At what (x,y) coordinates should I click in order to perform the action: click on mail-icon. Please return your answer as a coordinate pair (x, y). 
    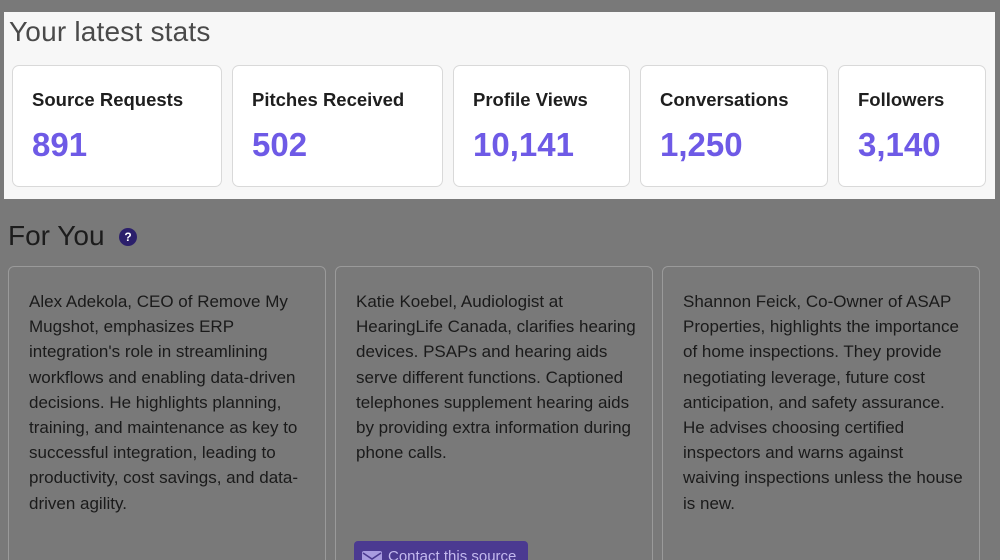
    Looking at the image, I should click on (372, 555).